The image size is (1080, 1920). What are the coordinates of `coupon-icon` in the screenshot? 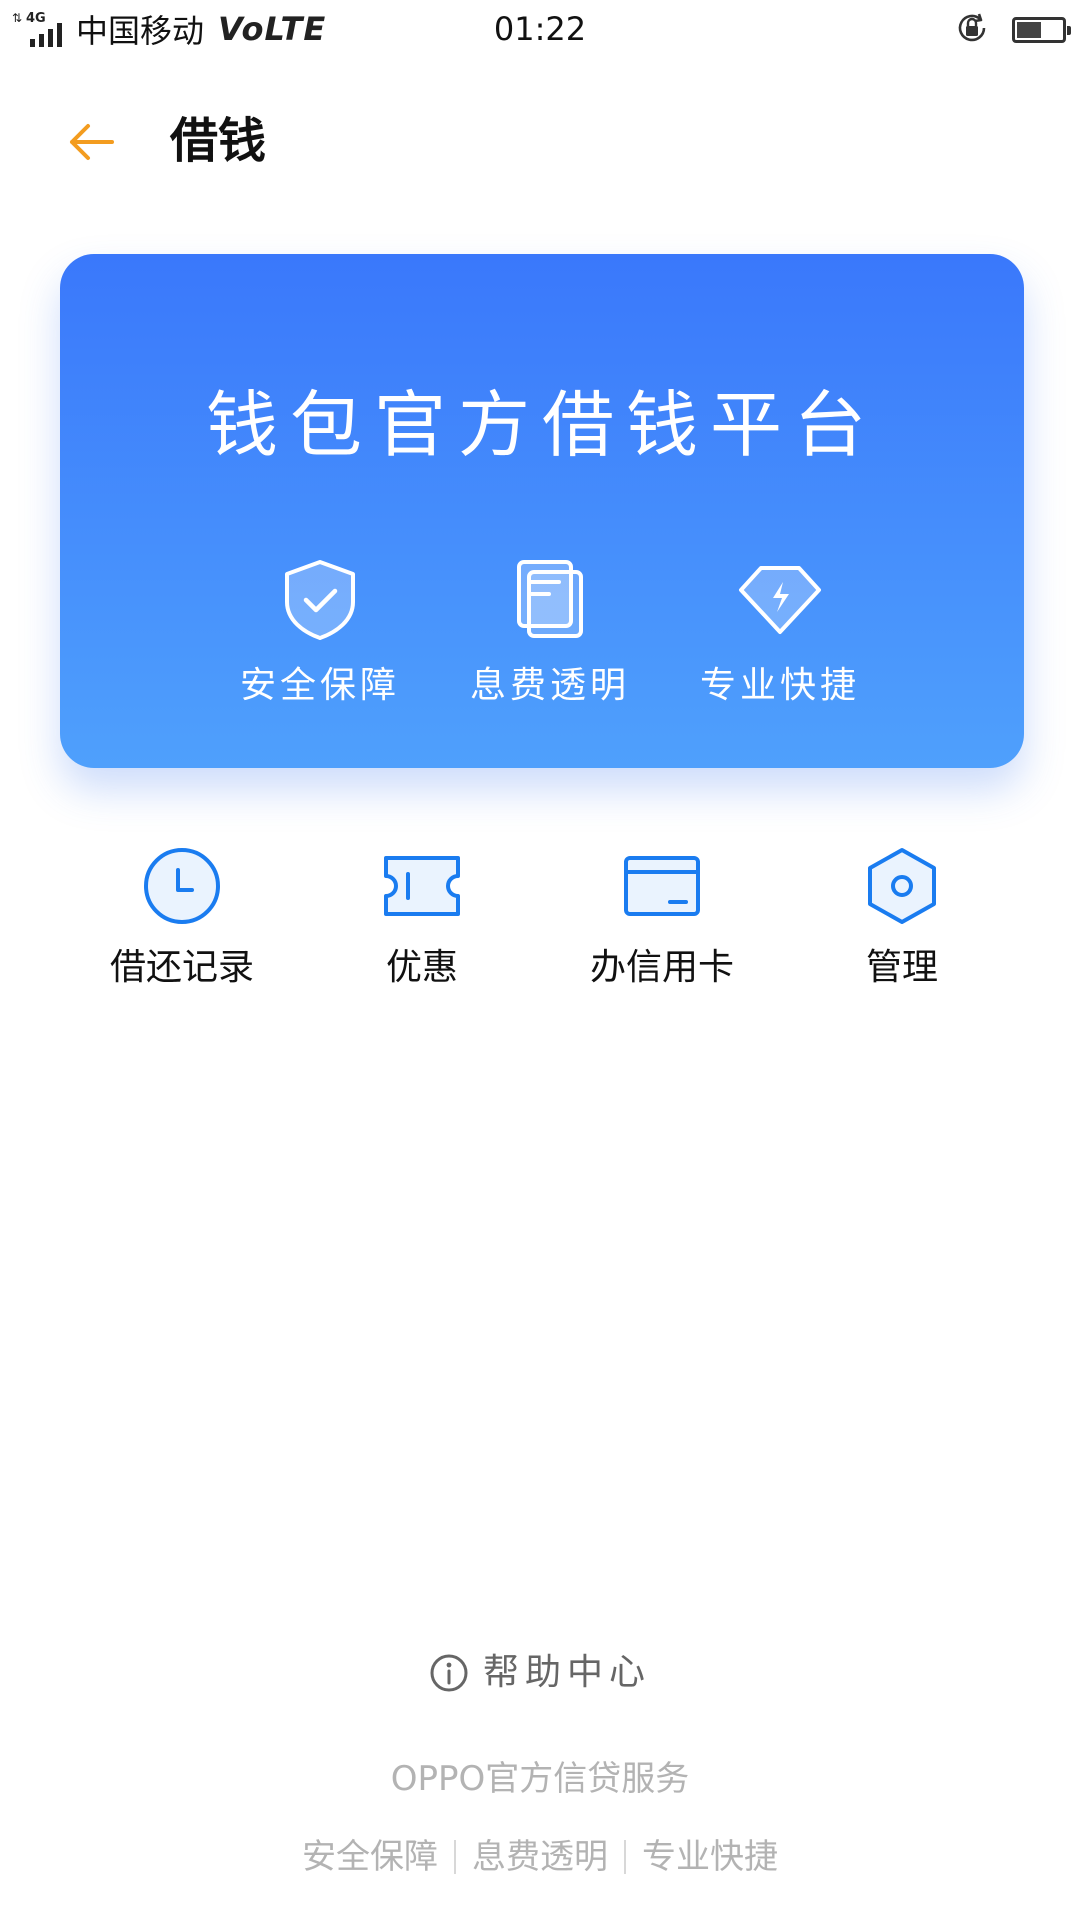 It's located at (422, 886).